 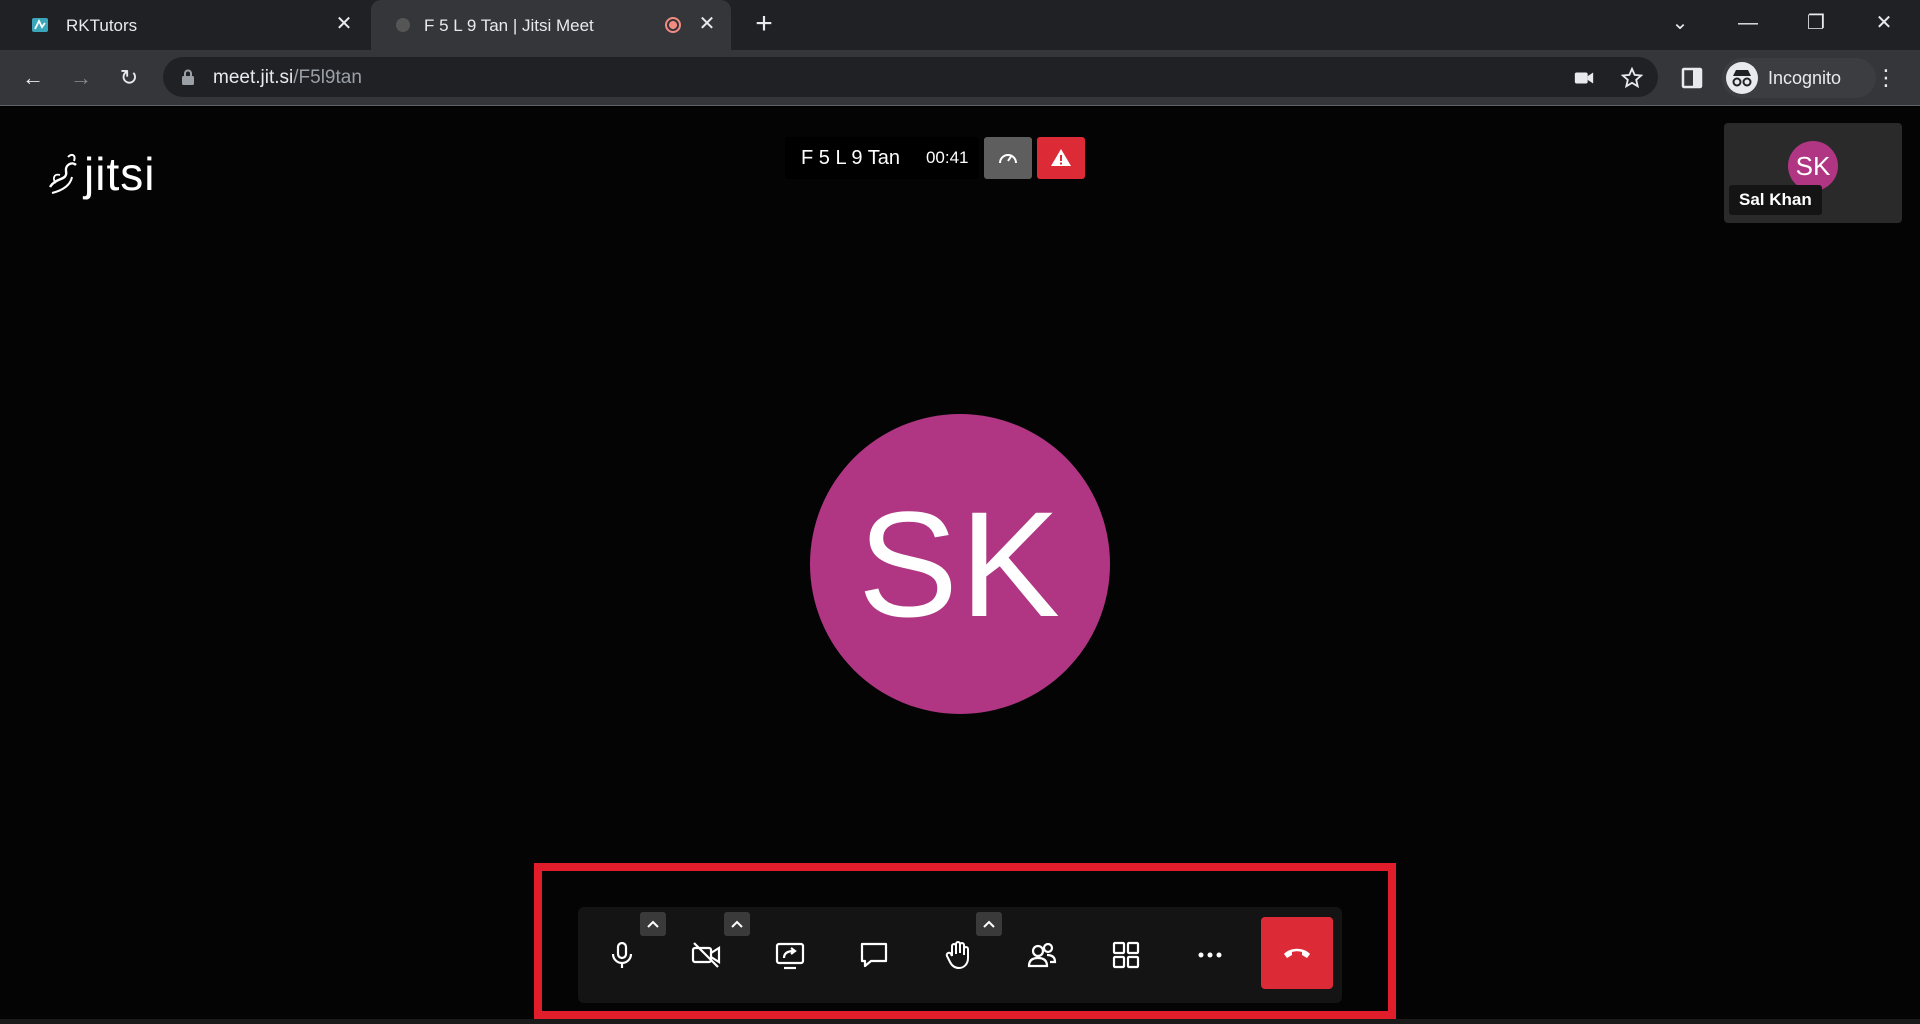 I want to click on hang-up-phone-icon, so click(x=1297, y=953).